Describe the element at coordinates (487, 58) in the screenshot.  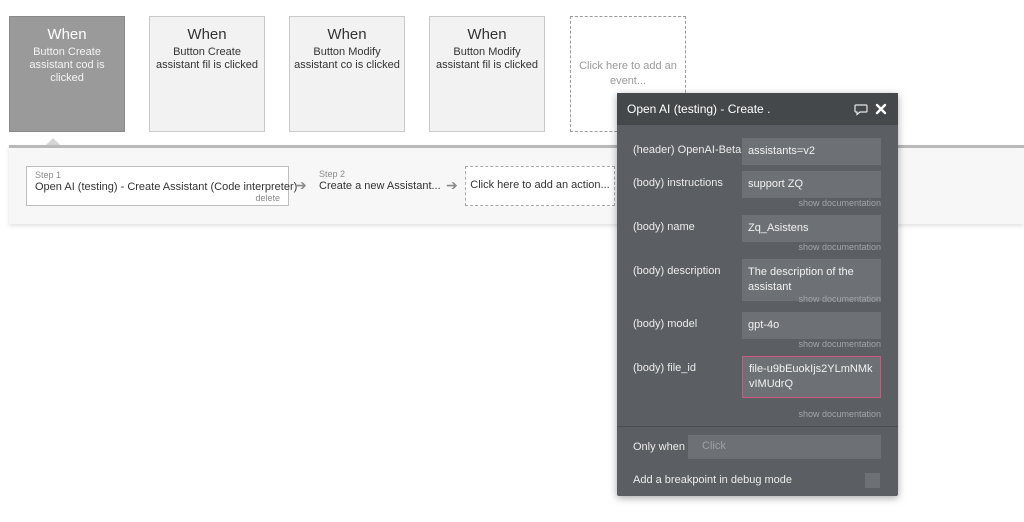
I see `event-description: Button Modify assistant fil is clicked` at that location.